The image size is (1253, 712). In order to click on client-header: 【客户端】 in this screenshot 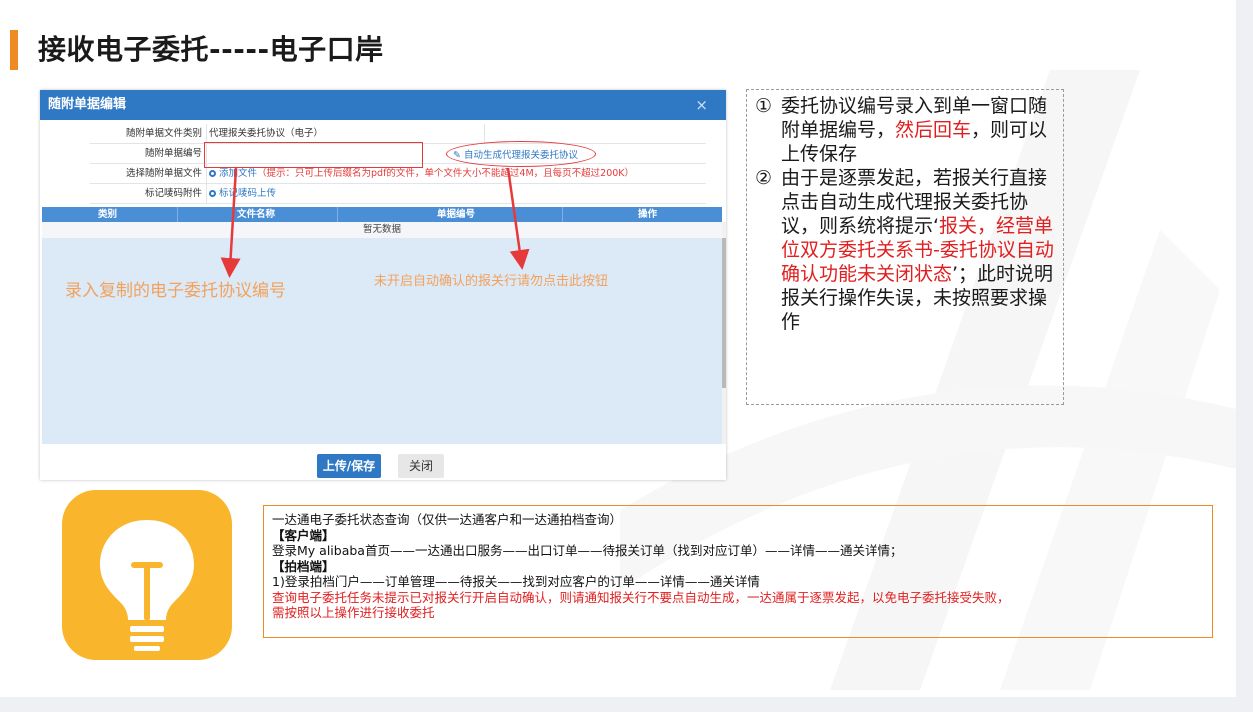, I will do `click(303, 535)`.